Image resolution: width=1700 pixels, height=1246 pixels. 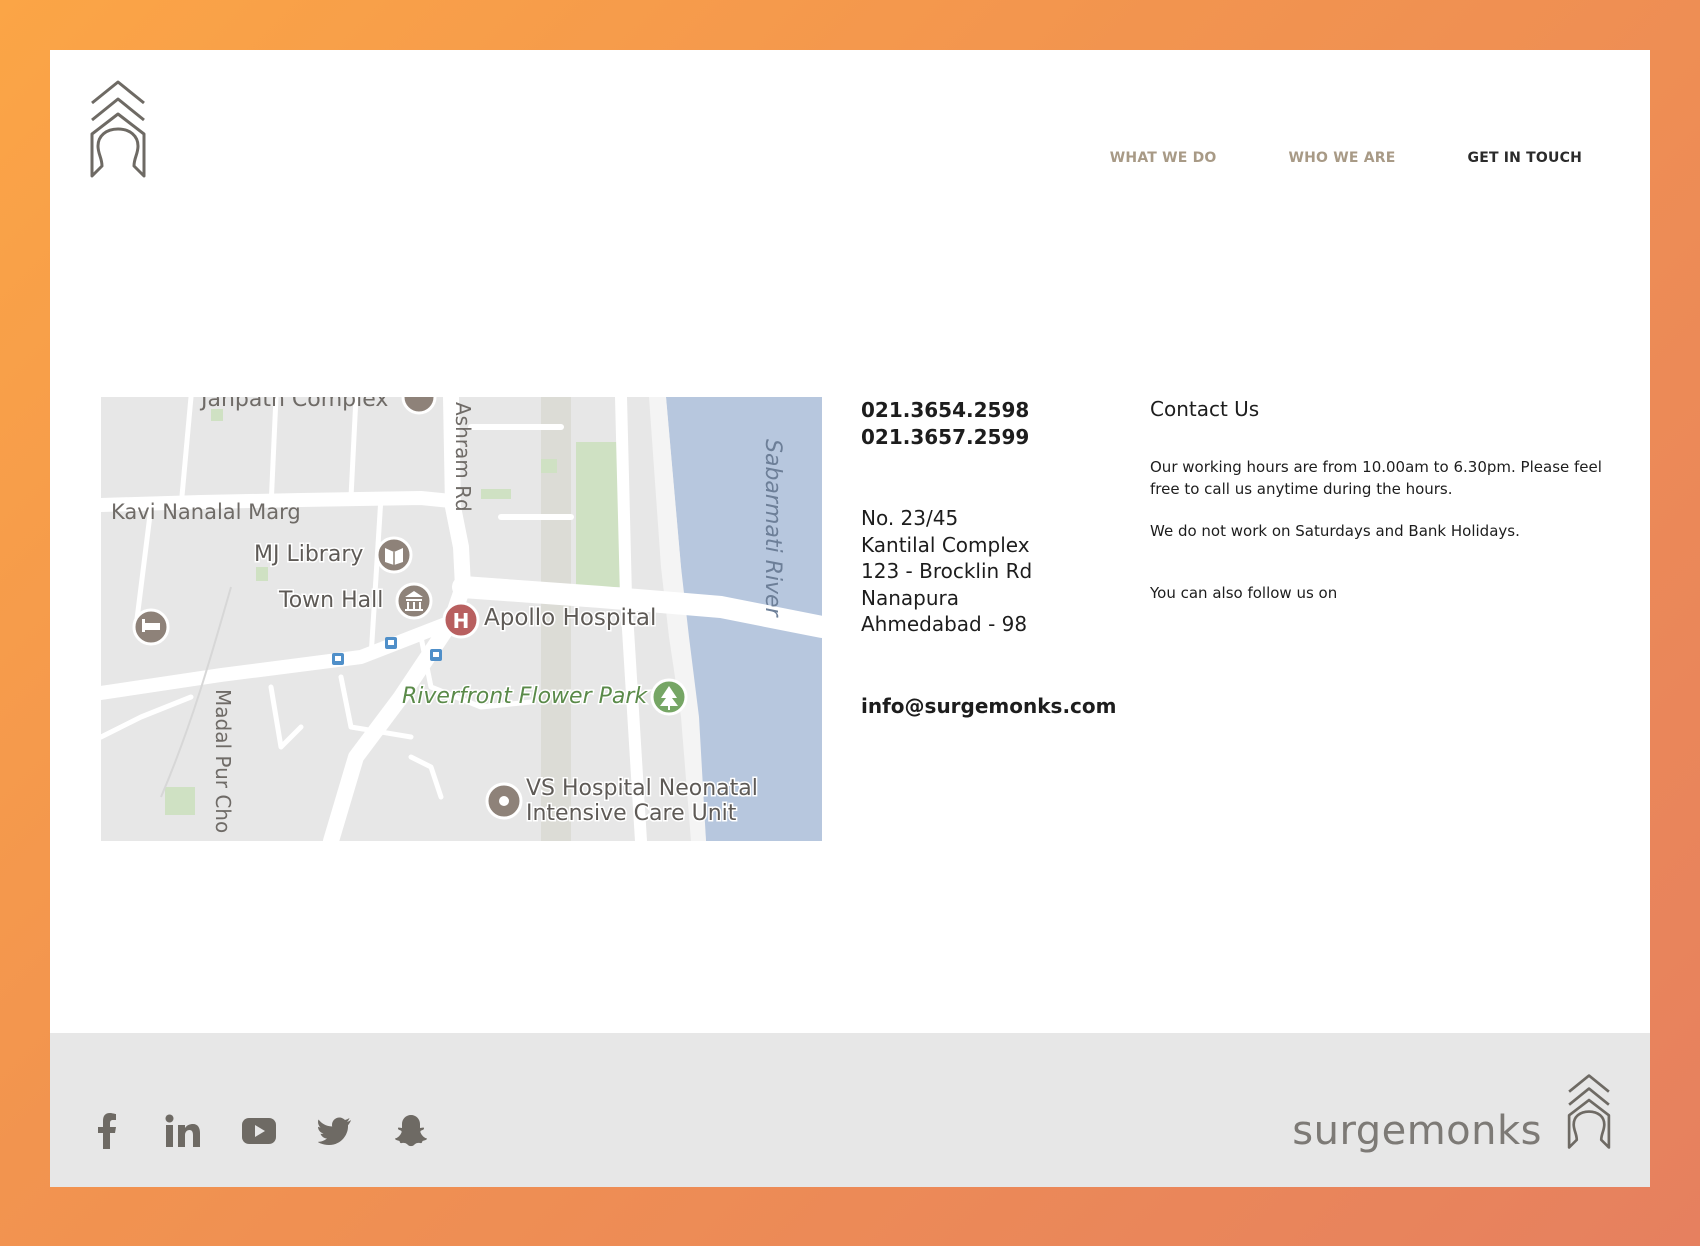 What do you see at coordinates (850, 1110) in the screenshot?
I see `footer: surgemonks` at bounding box center [850, 1110].